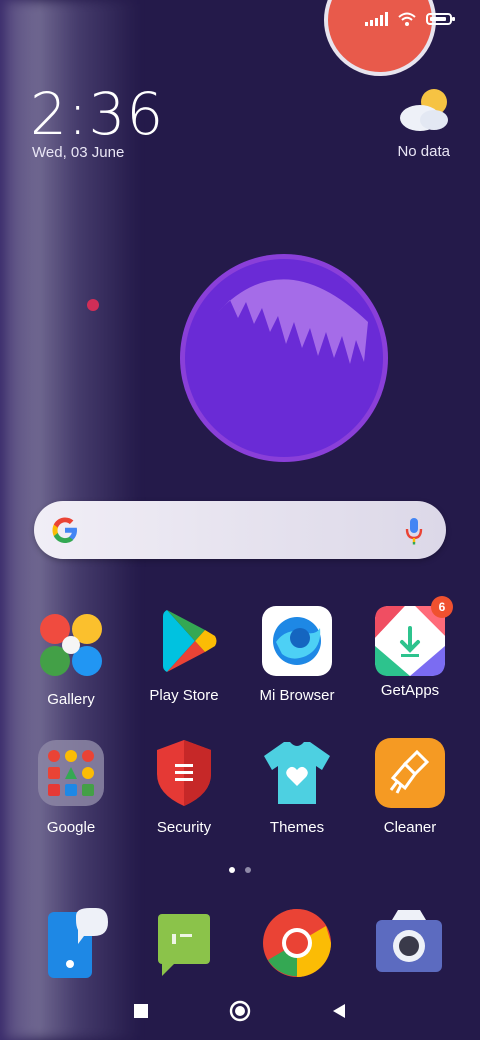  Describe the element at coordinates (93, 305) in the screenshot. I see `wallpaper-dot` at that location.